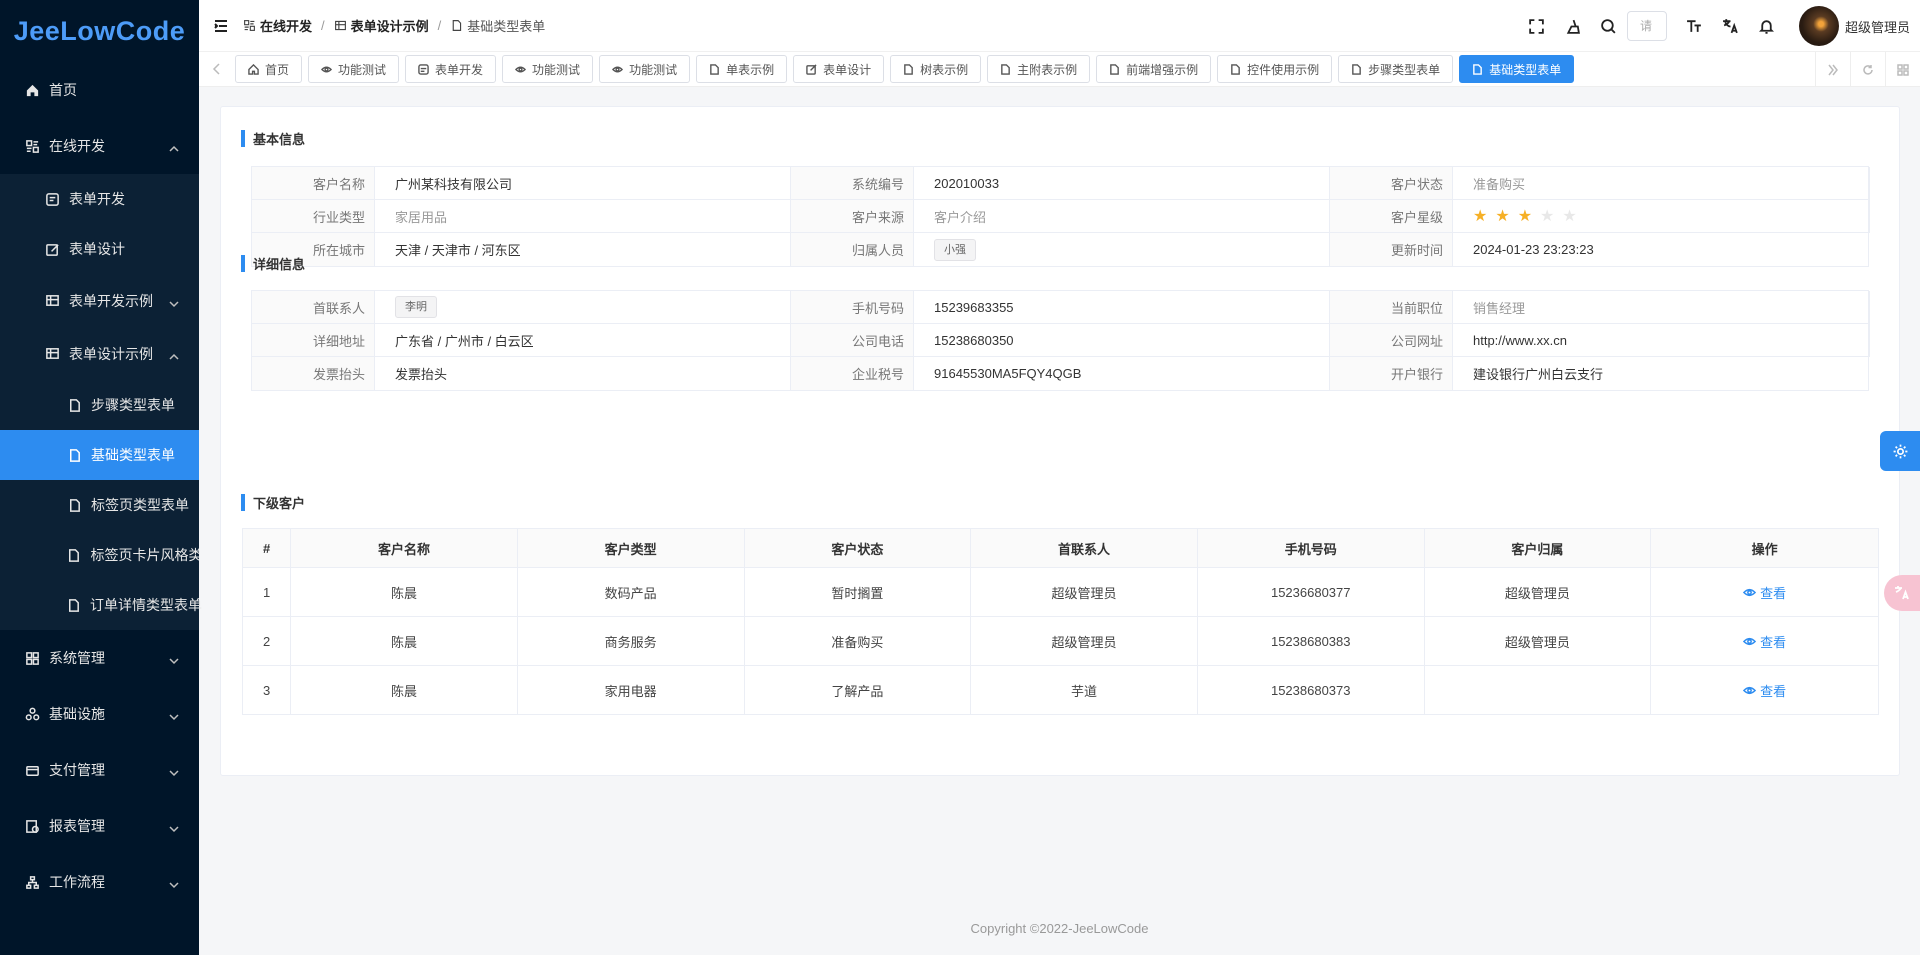  I want to click on tabs-menu-icon, so click(1902, 69).